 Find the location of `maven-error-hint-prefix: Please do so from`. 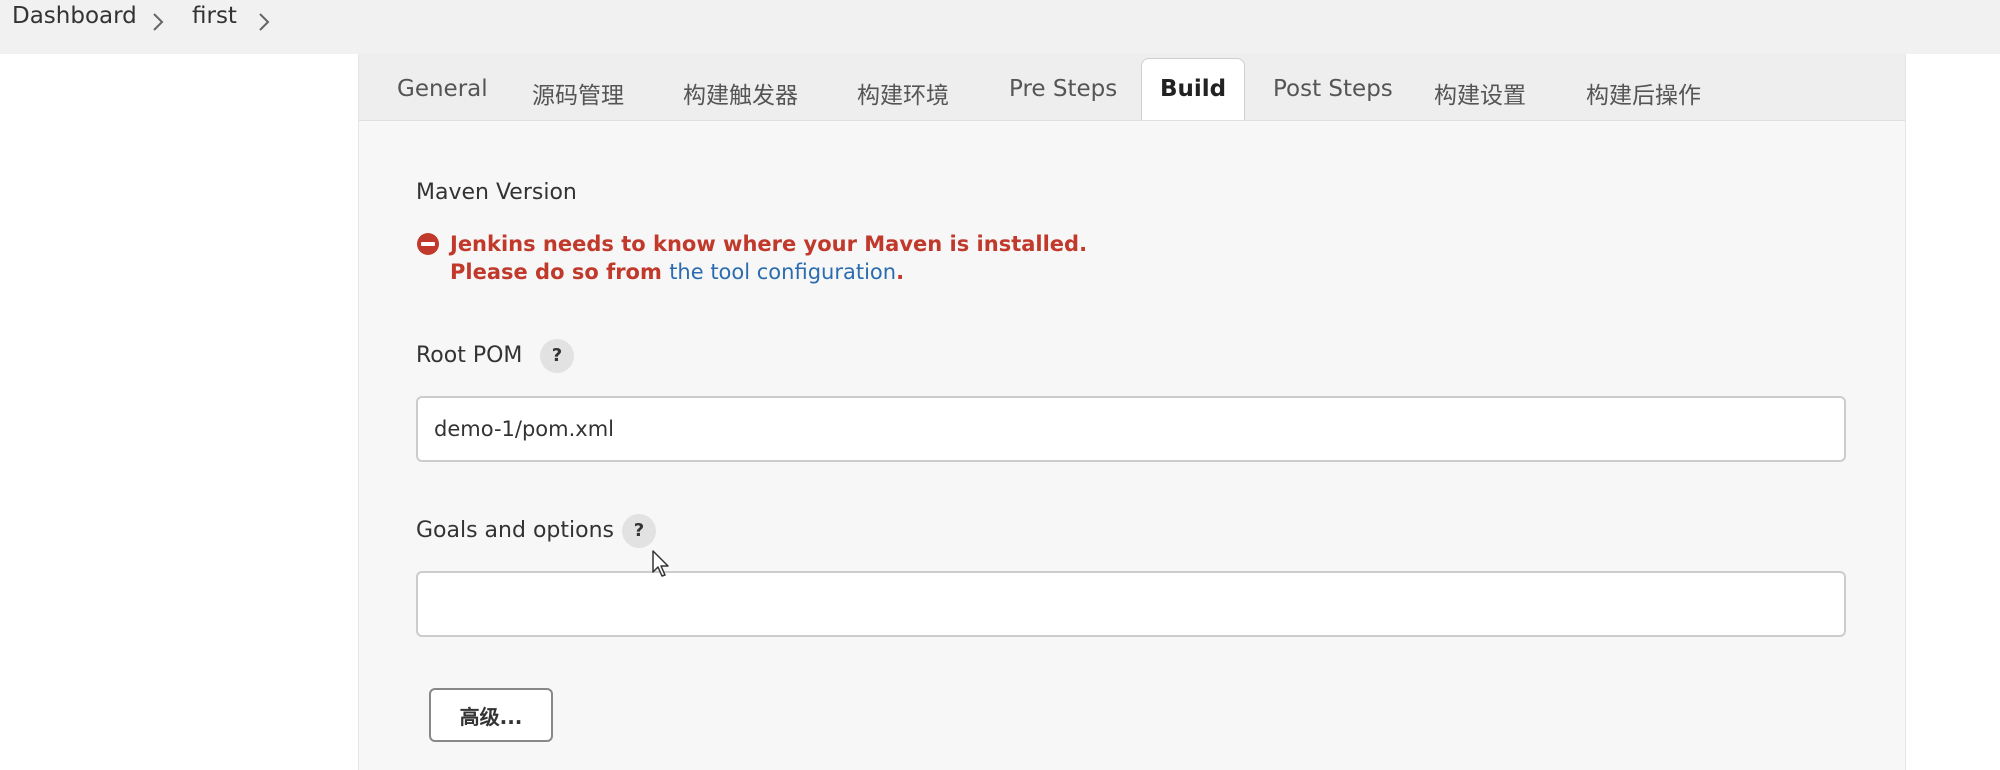

maven-error-hint-prefix: Please do so from is located at coordinates (560, 272).